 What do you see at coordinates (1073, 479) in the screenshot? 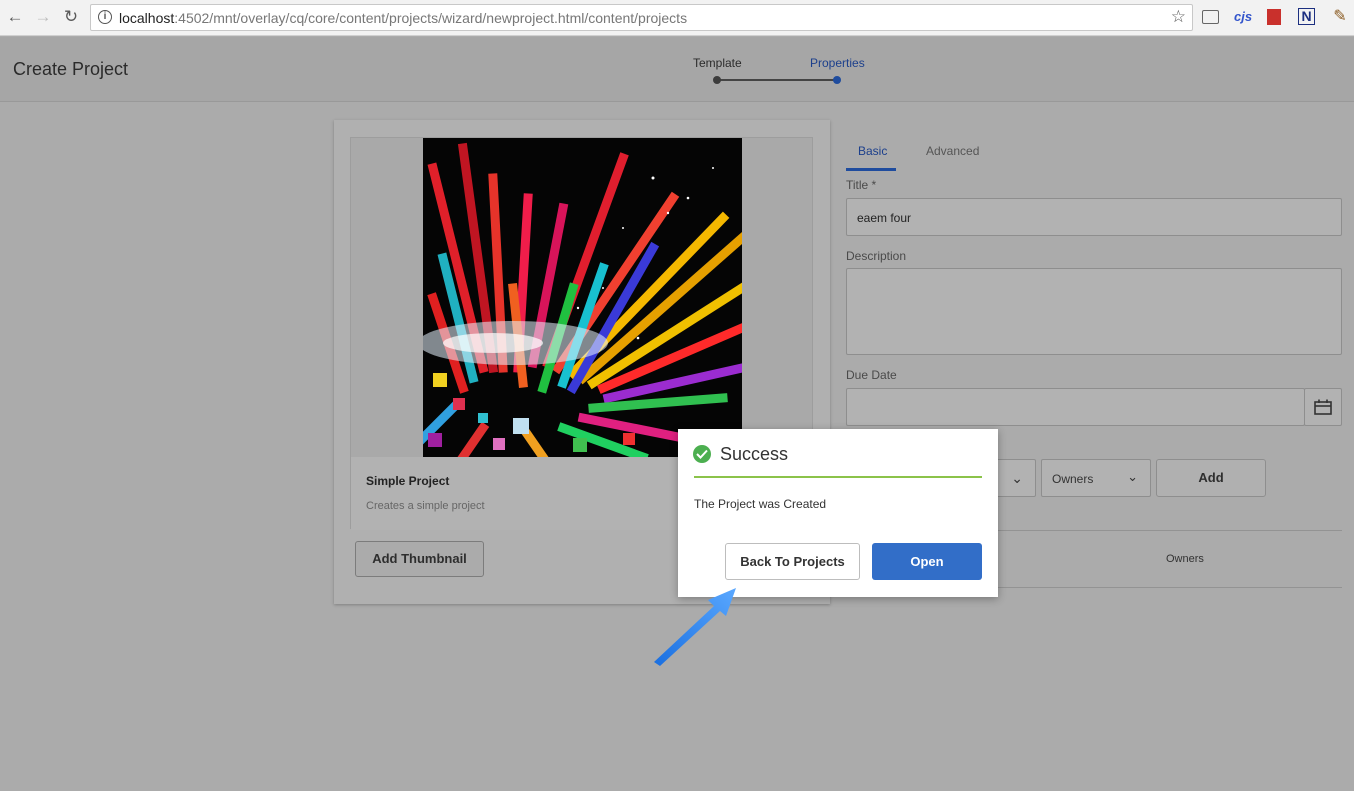
I see `role-select-value: Owners` at bounding box center [1073, 479].